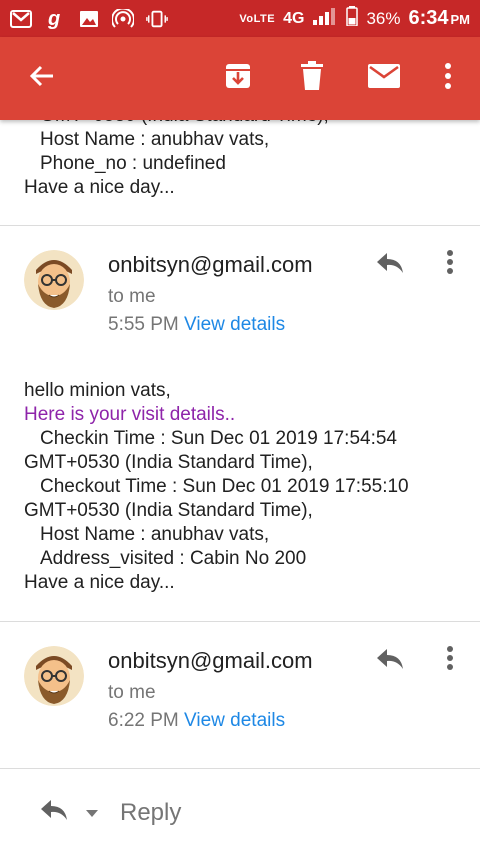  I want to click on svg-text: g, so click(54, 19).